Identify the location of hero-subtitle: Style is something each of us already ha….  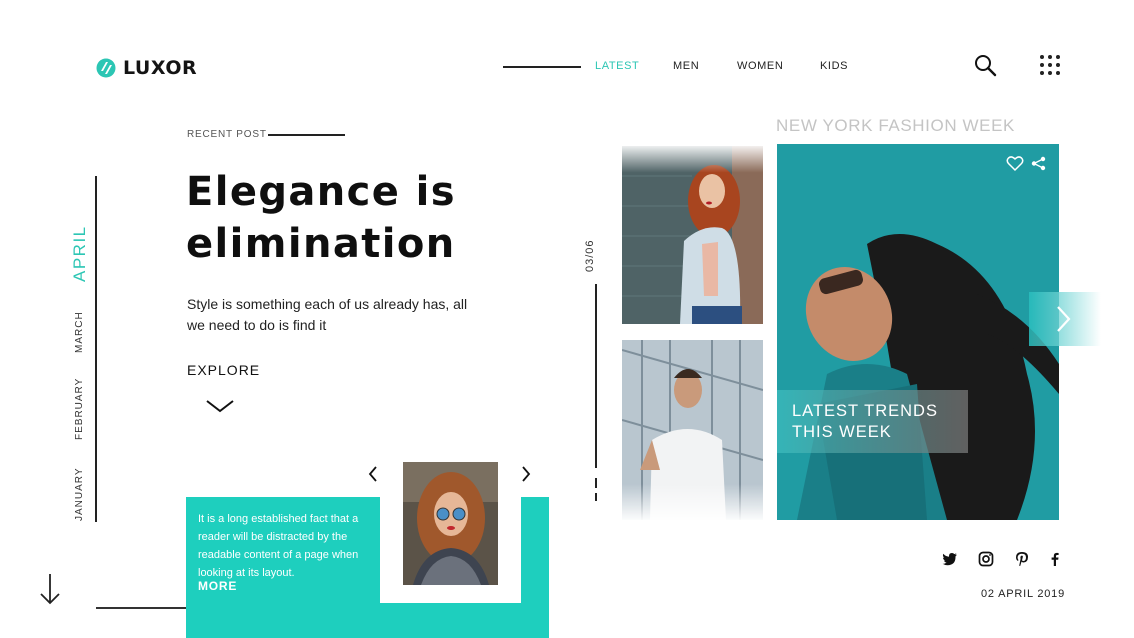
(347, 315).